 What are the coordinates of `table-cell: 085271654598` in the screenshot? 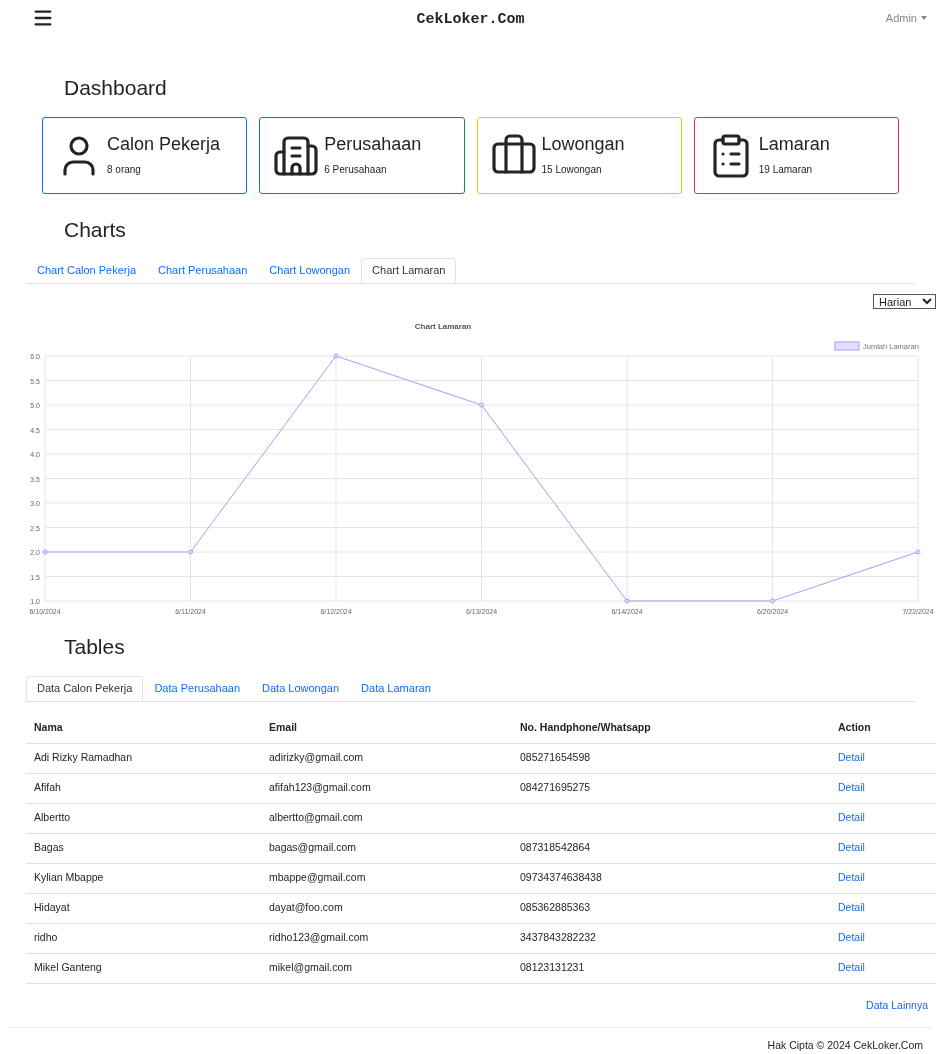 It's located at (679, 758).